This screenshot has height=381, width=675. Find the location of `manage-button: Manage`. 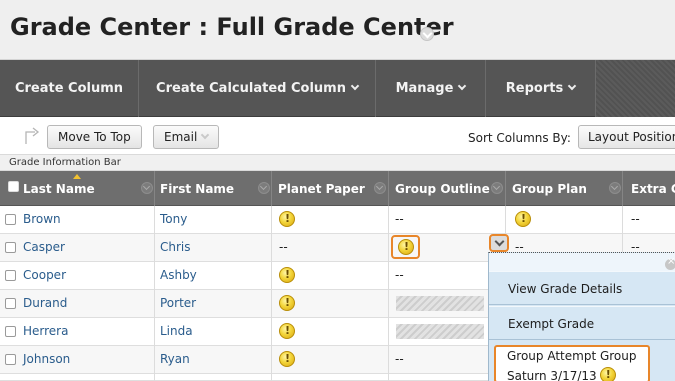

manage-button: Manage is located at coordinates (431, 88).